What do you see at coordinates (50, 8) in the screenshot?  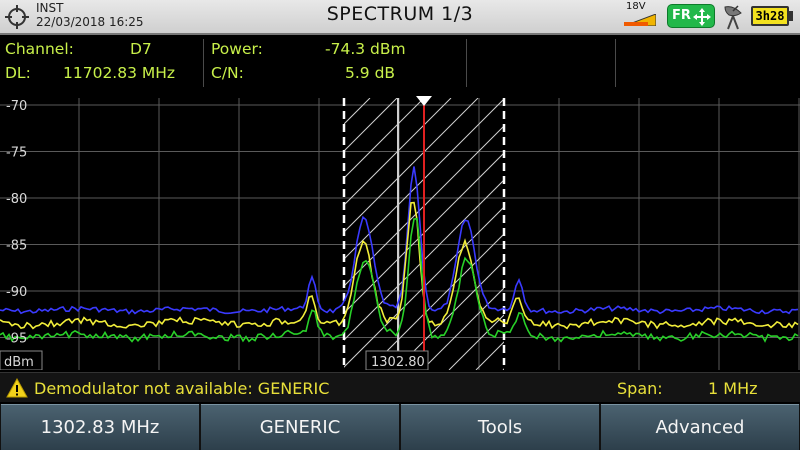 I see `mode-label: INST` at bounding box center [50, 8].